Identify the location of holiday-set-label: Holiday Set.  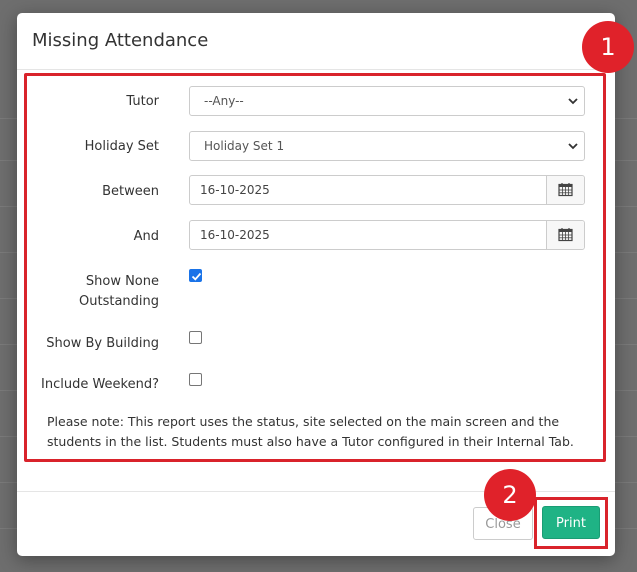
(121, 146).